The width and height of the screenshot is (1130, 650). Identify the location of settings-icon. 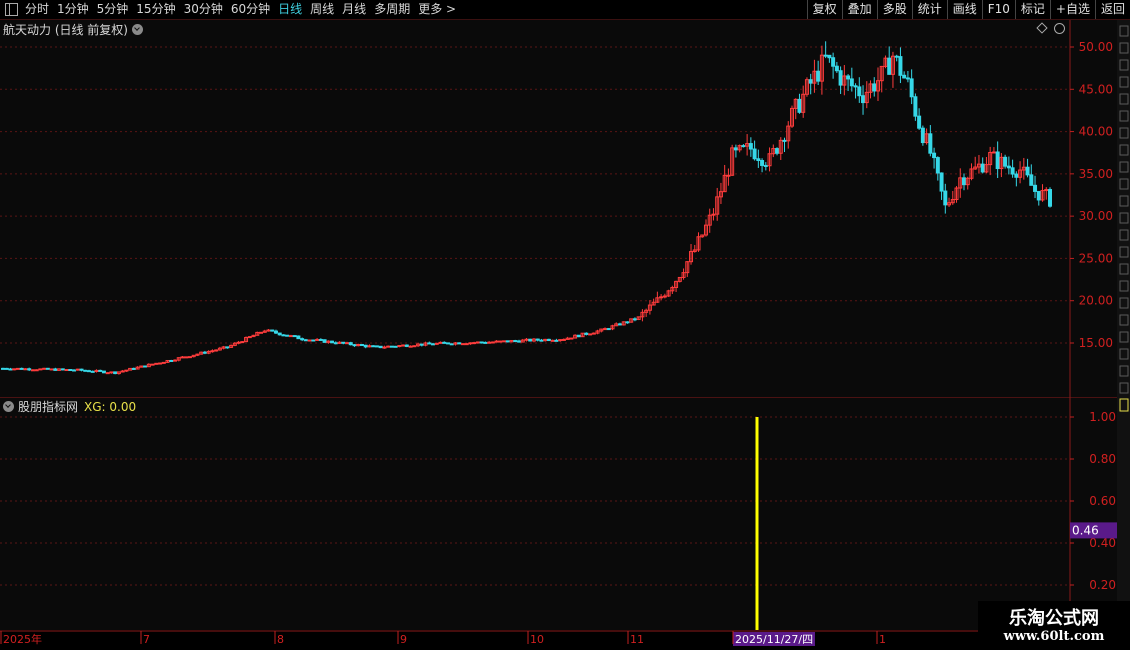
(1059, 28).